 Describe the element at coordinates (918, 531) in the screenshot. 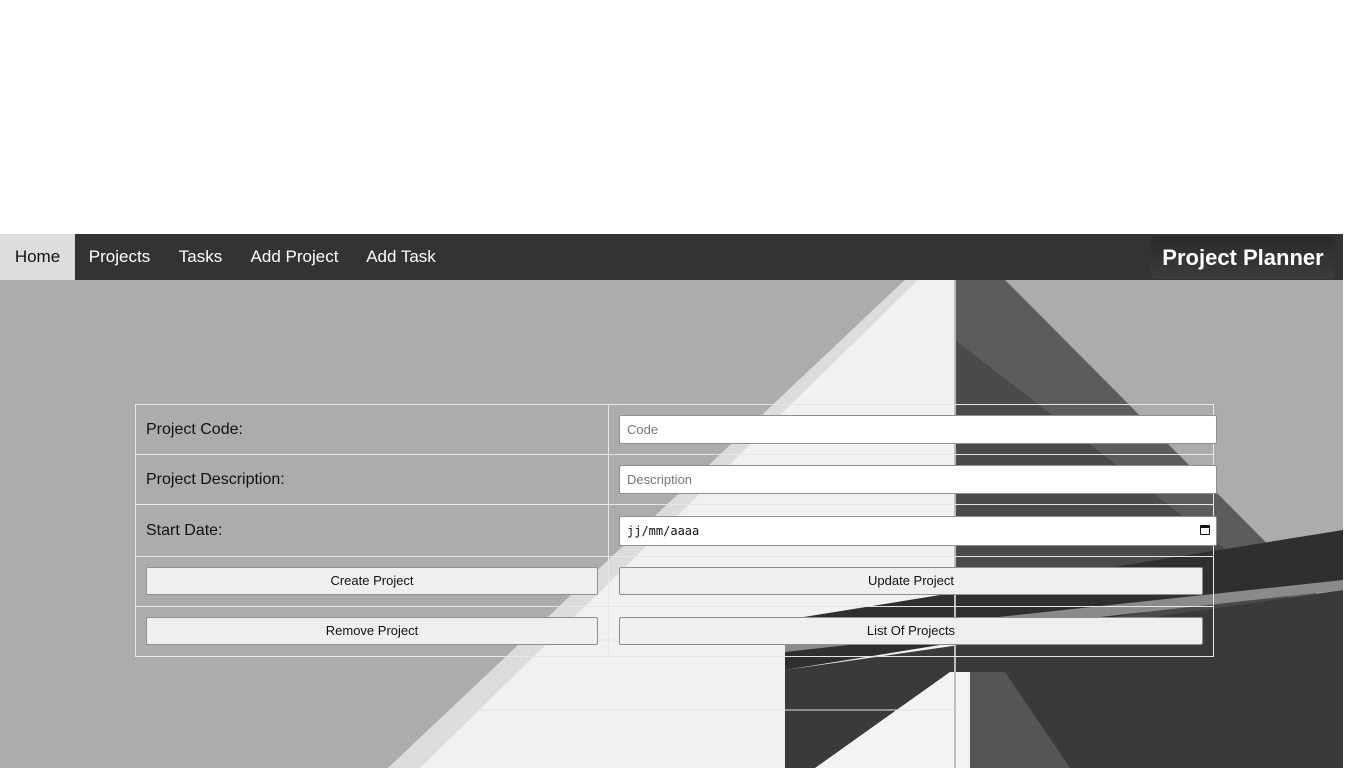

I see `start-date-input: jj/mm/aaaa` at that location.